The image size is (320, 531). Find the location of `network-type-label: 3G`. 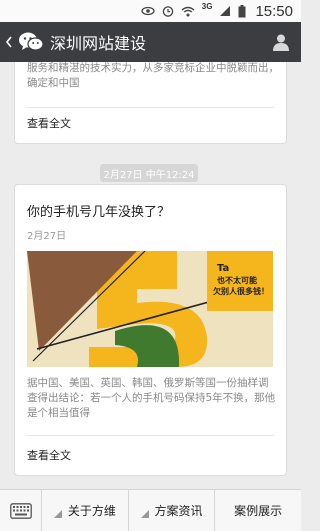

network-type-label: 3G is located at coordinates (207, 6).